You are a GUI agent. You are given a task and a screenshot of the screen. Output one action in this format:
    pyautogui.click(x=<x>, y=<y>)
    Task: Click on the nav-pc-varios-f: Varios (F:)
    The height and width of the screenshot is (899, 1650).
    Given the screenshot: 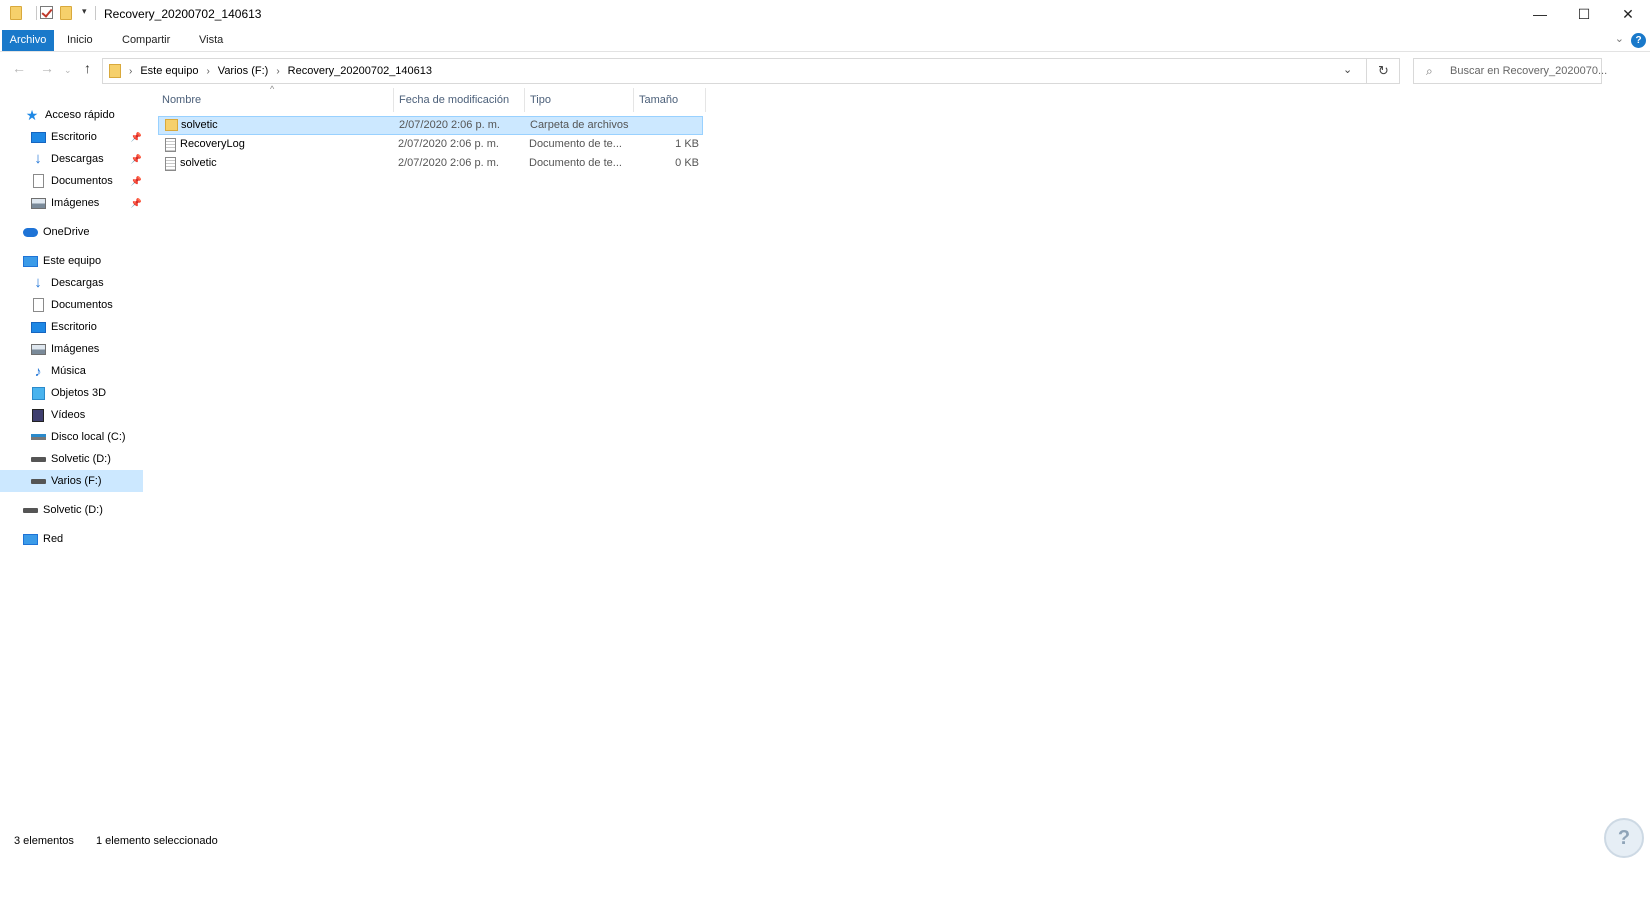 What is the action you would take?
    pyautogui.click(x=71, y=481)
    